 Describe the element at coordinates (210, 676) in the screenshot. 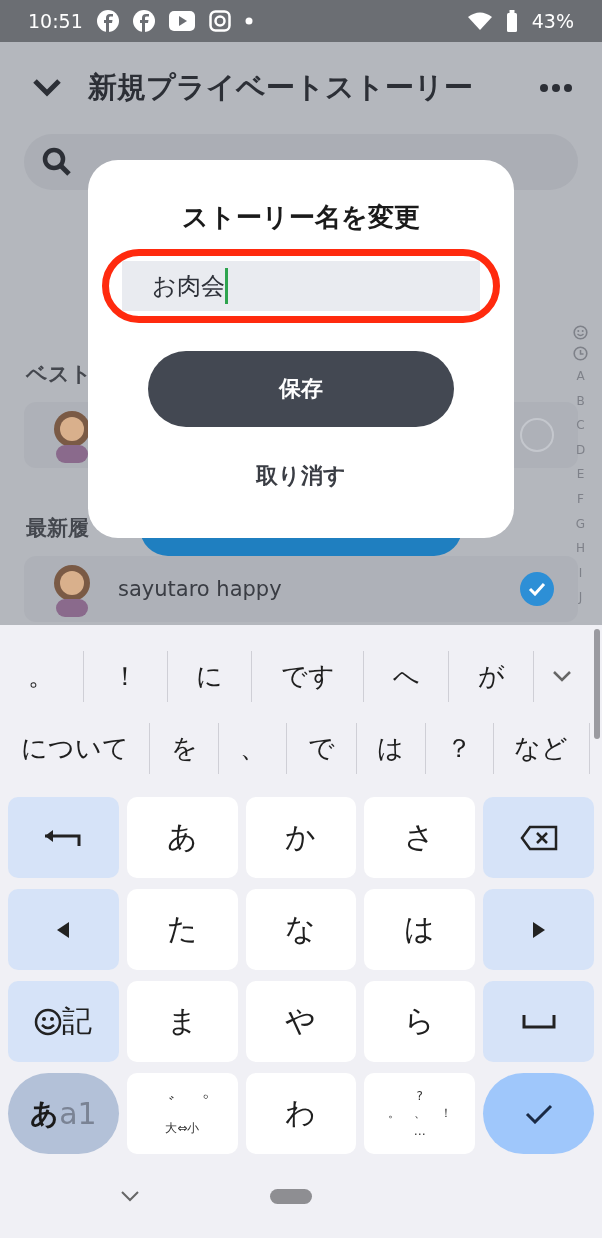

I see `candidate-word: に` at that location.